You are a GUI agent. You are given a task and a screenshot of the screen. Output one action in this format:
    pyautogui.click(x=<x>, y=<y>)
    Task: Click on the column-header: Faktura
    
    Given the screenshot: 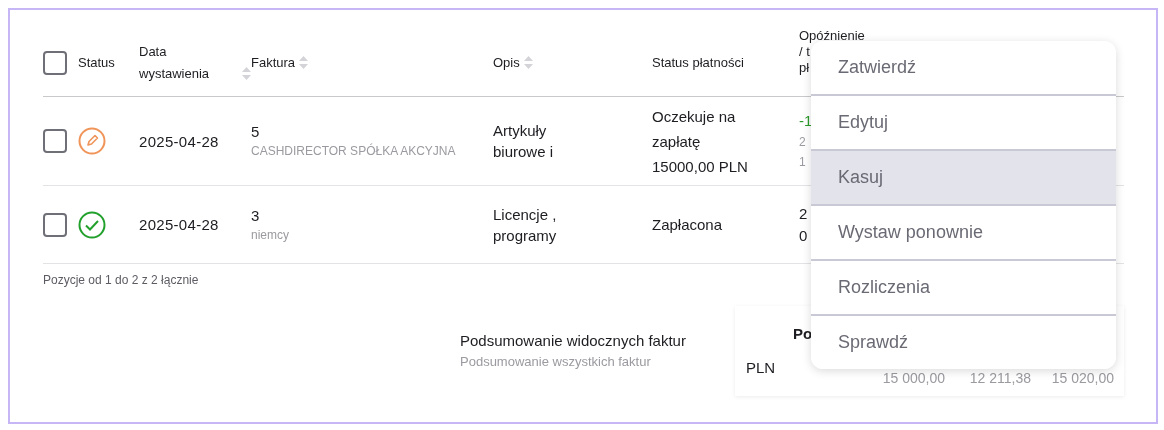 What is the action you would take?
    pyautogui.click(x=273, y=63)
    